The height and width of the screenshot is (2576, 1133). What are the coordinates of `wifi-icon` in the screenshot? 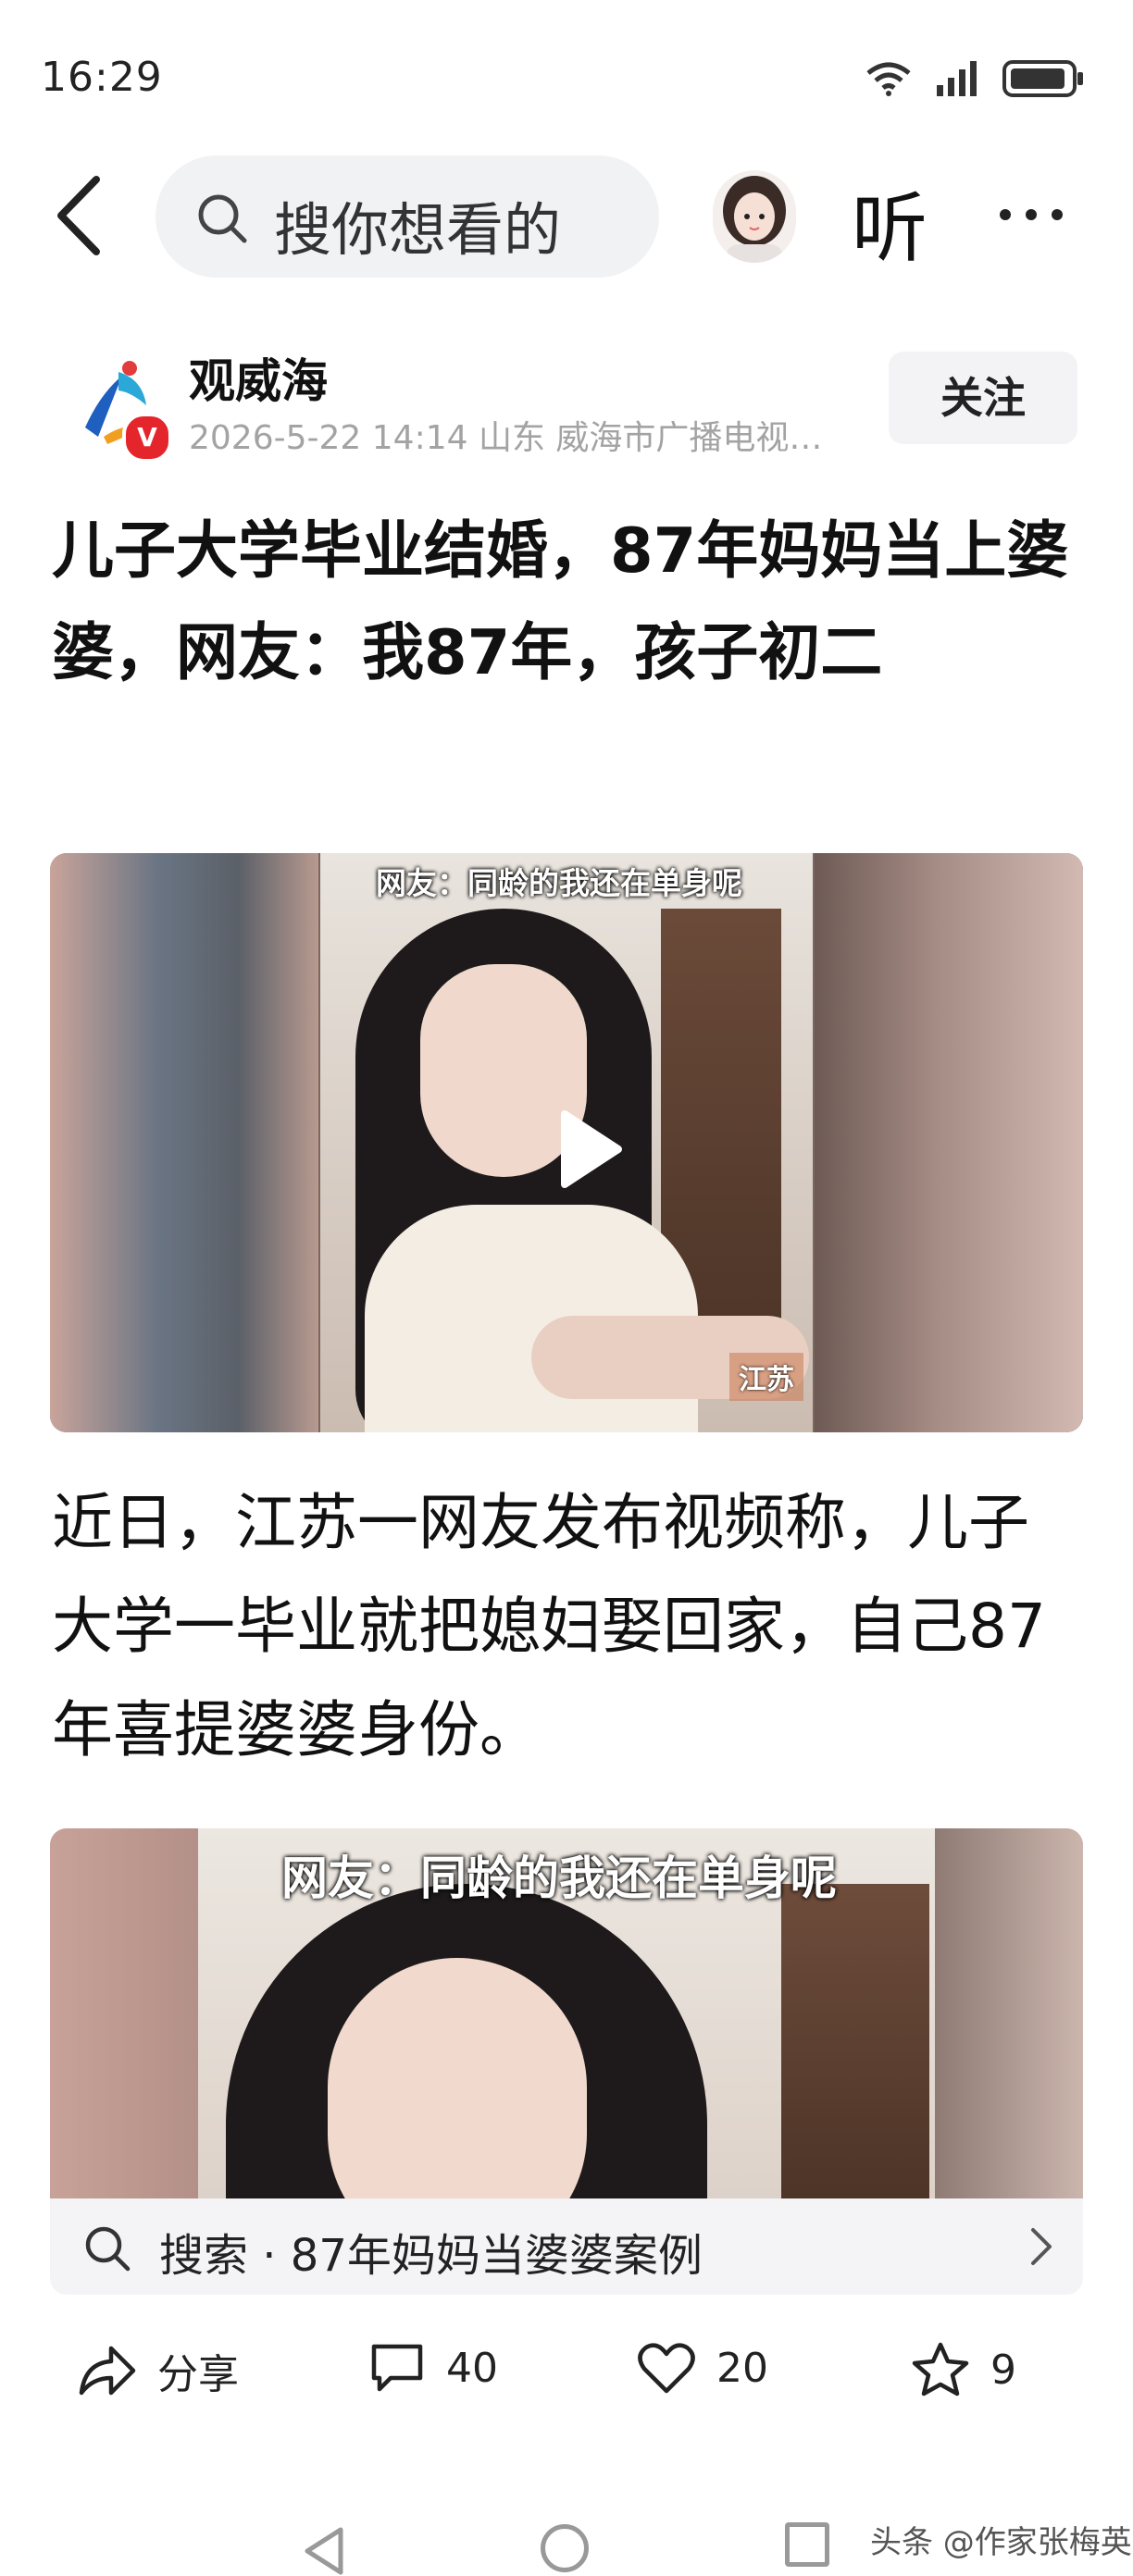 It's located at (889, 79).